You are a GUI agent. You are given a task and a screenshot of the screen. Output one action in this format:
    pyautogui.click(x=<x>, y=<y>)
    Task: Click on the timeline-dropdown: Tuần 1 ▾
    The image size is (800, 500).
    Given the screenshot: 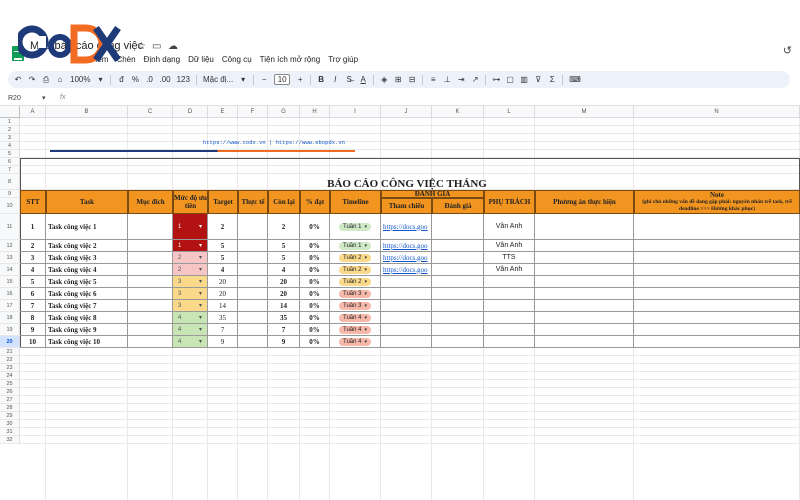 What is the action you would take?
    pyautogui.click(x=355, y=245)
    